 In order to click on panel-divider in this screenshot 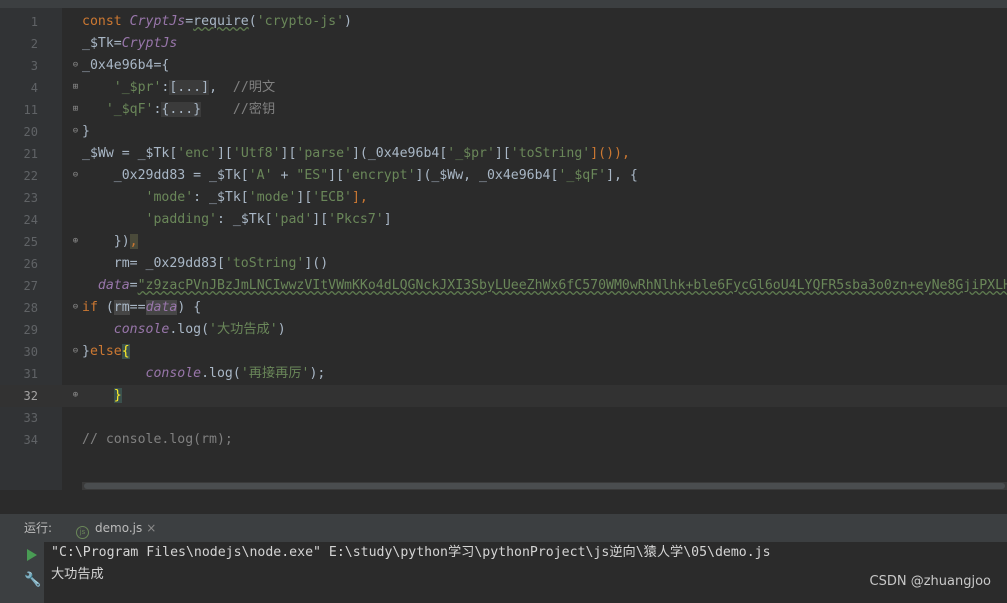, I will do `click(503, 502)`.